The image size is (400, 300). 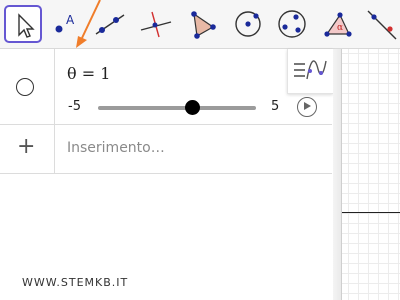 I want to click on polygon-tool-button, so click(x=202, y=24).